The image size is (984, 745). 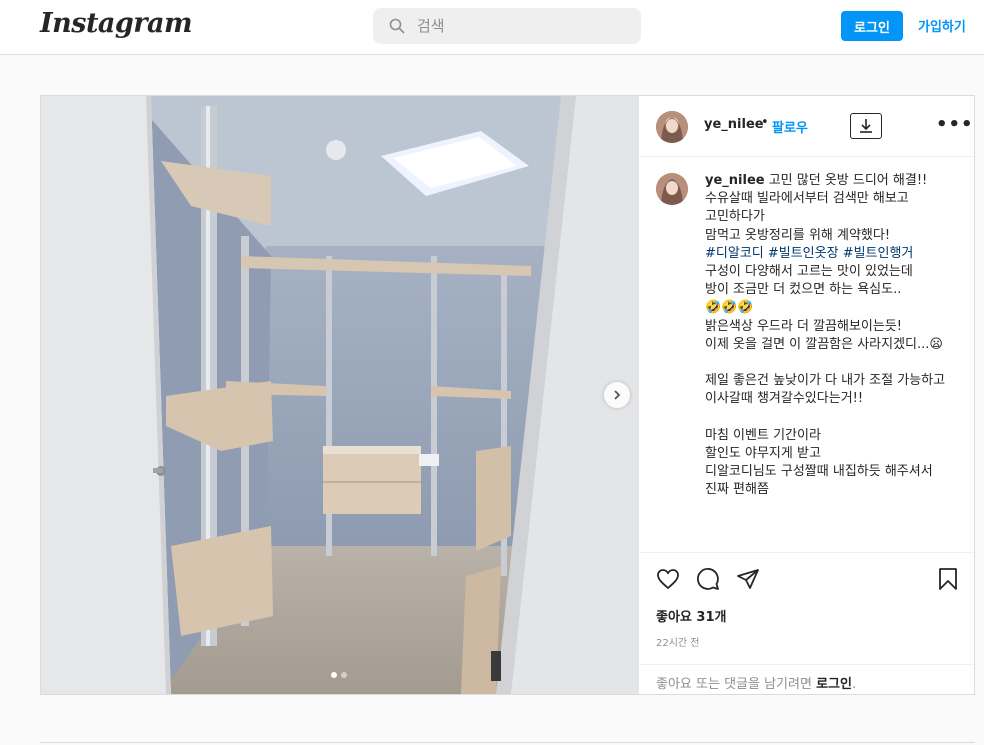 What do you see at coordinates (678, 641) in the screenshot?
I see `post-timestamp: 22시간 전` at bounding box center [678, 641].